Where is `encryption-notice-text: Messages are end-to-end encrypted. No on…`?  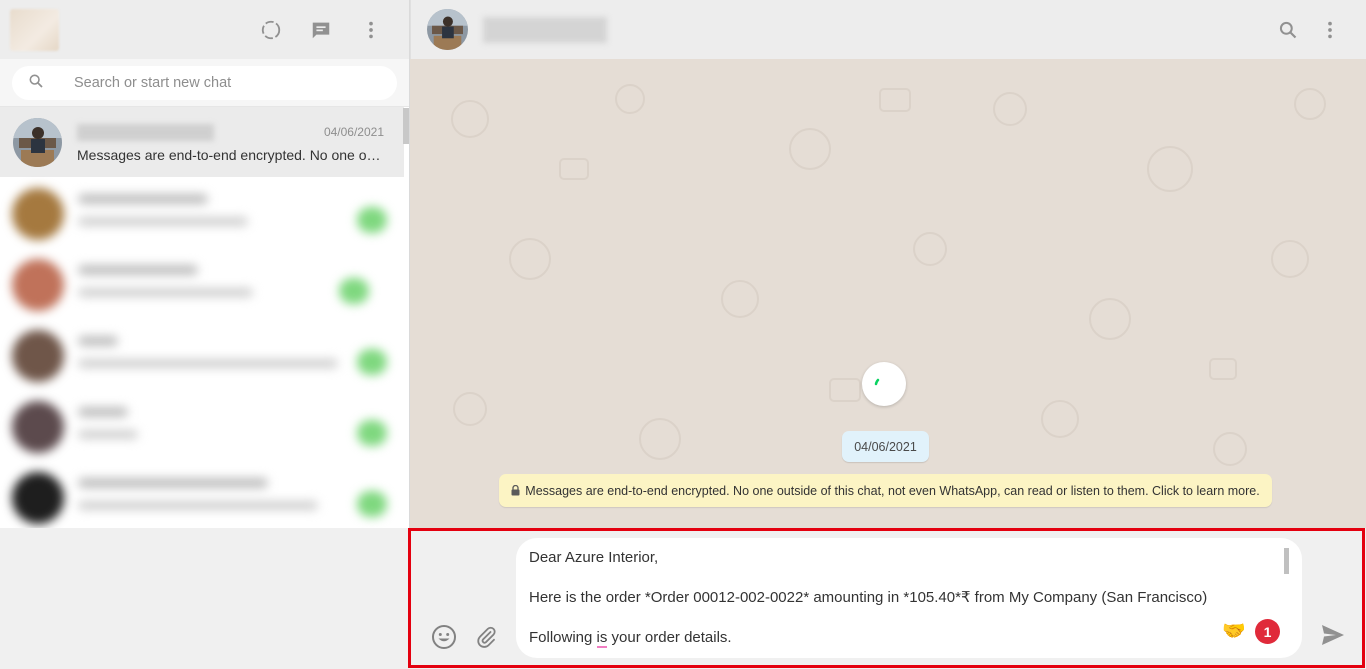
encryption-notice-text: Messages are end-to-end encrypted. No on… is located at coordinates (892, 490).